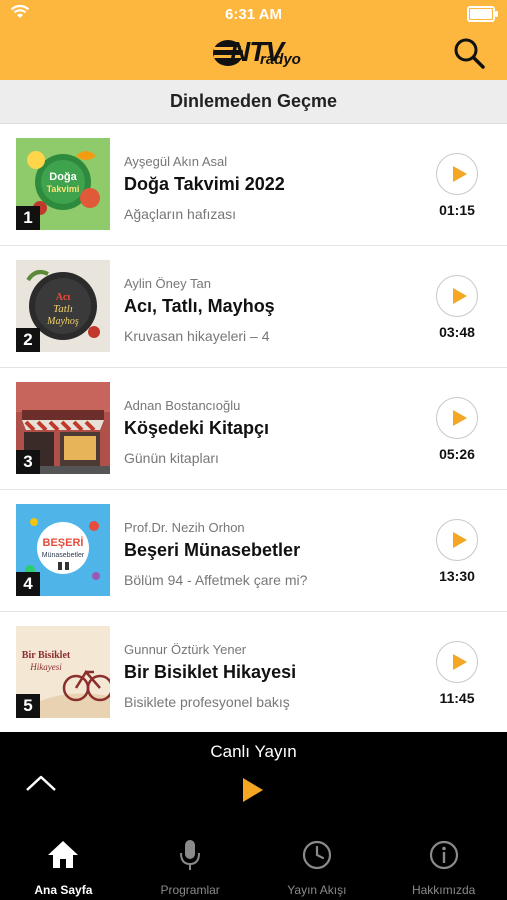 The height and width of the screenshot is (900, 507). Describe the element at coordinates (457, 576) in the screenshot. I see `duration: 13:30` at that location.